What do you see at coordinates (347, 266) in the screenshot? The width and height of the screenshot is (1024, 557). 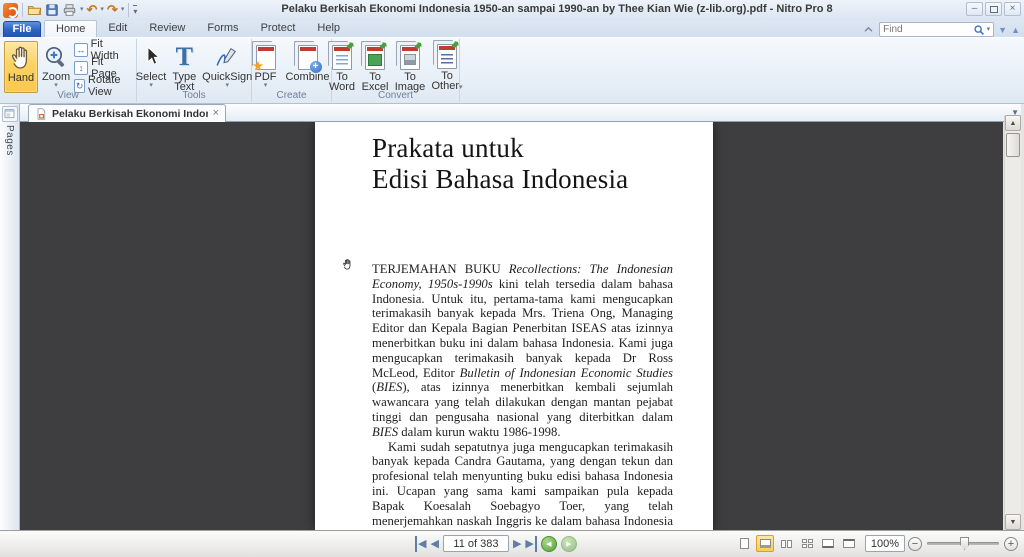 I see `hand-grab-cursor-icon` at bounding box center [347, 266].